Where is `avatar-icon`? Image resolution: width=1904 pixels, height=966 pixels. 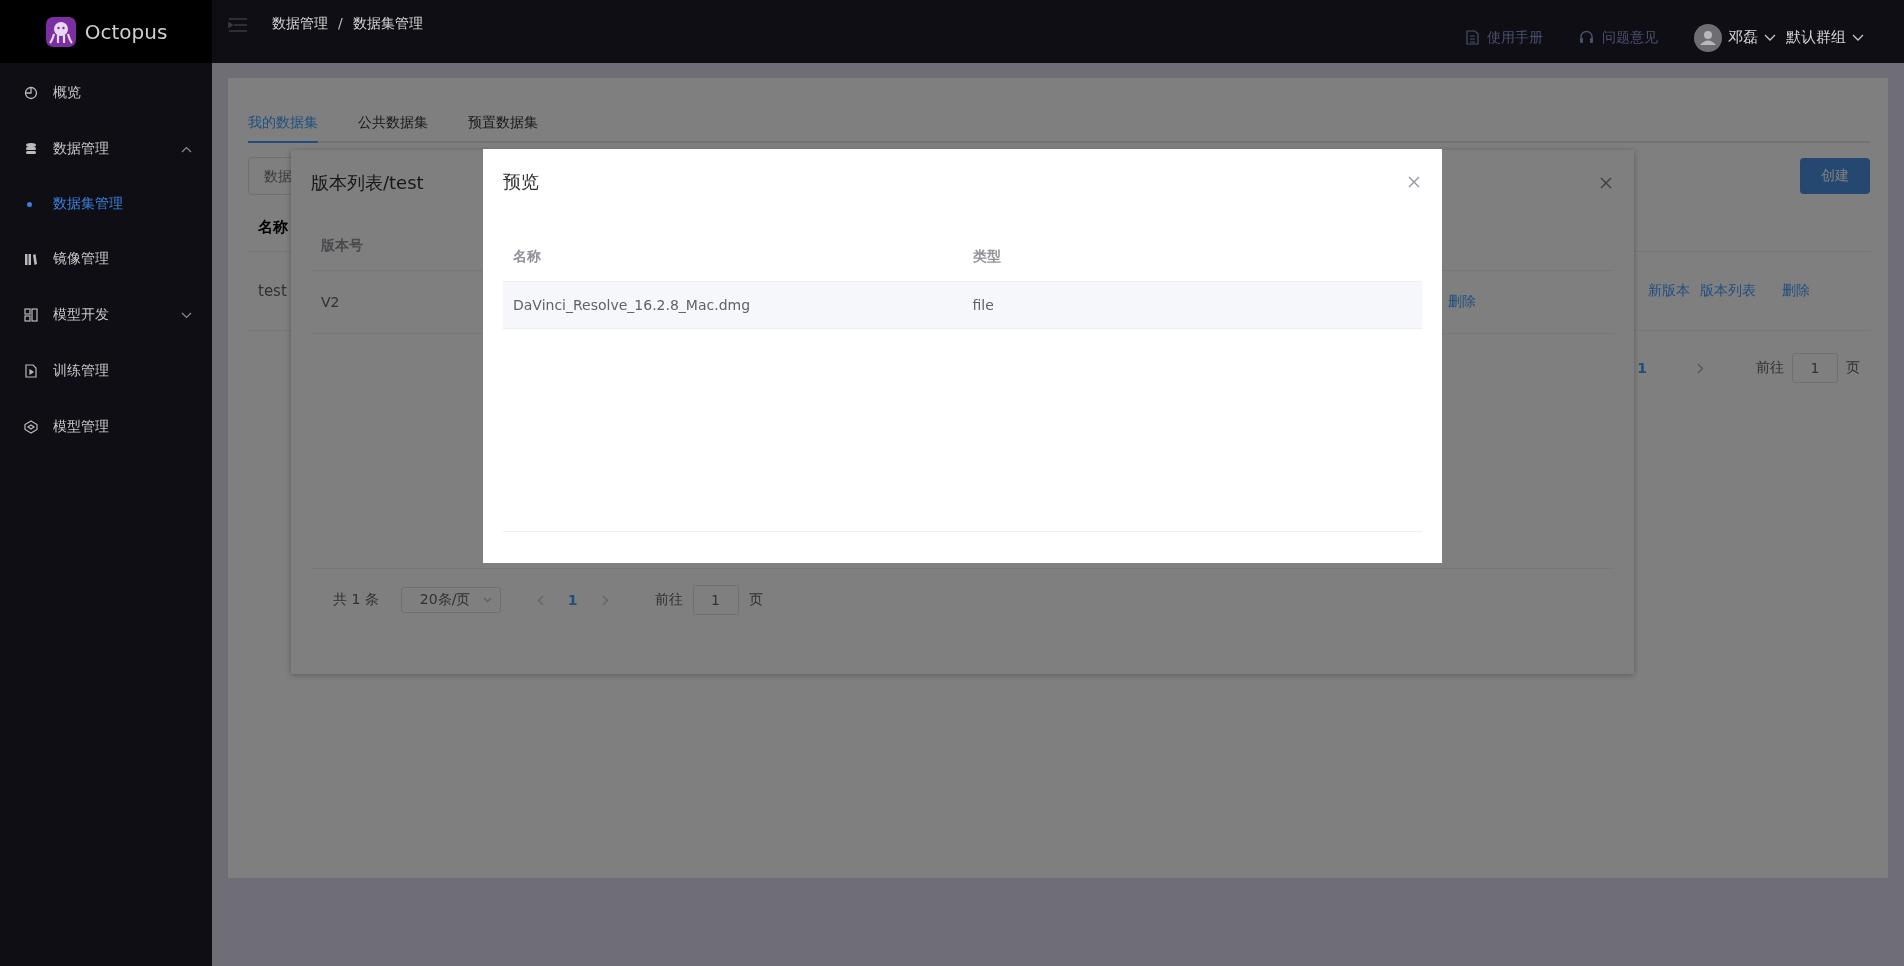 avatar-icon is located at coordinates (1708, 37).